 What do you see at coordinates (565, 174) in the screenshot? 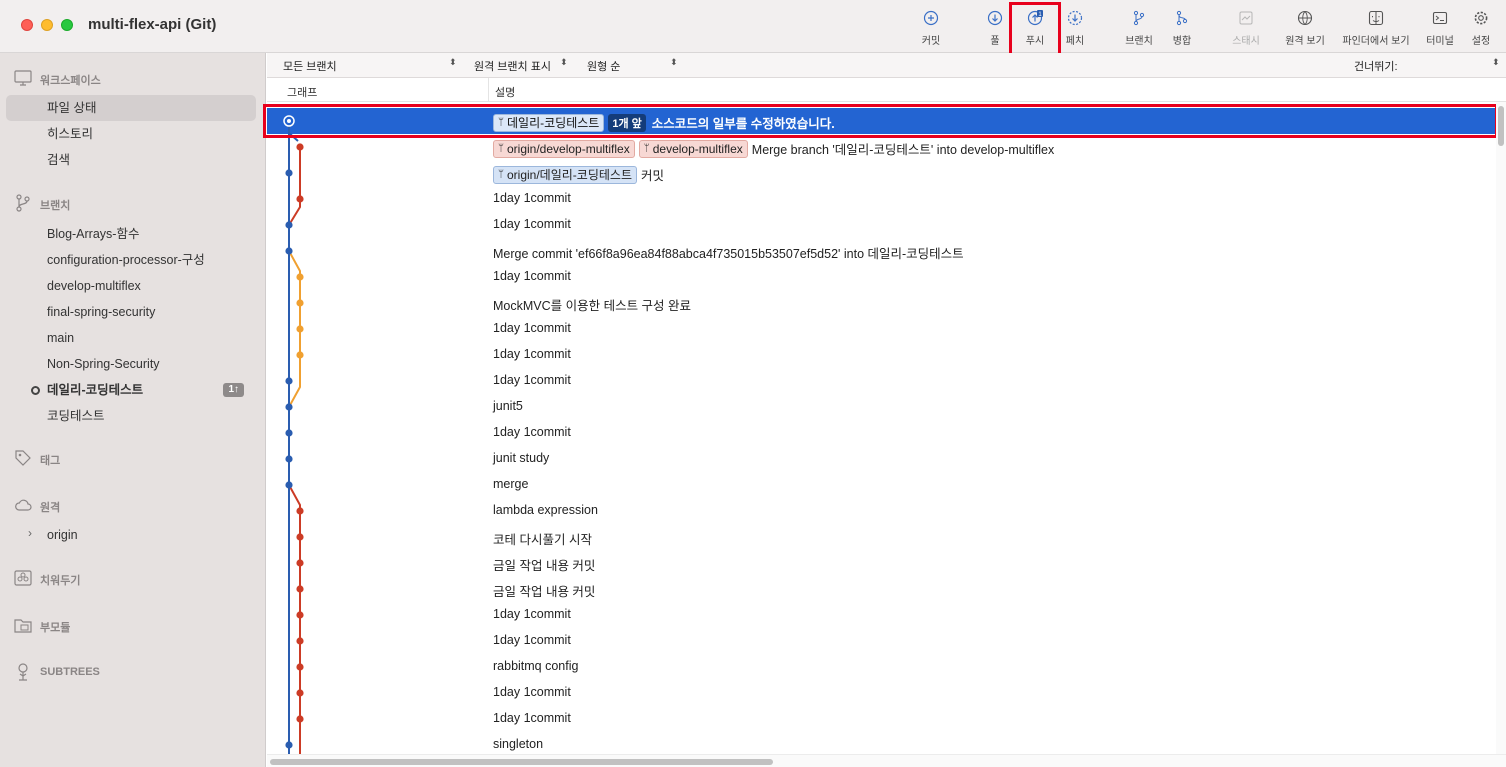
I see `branch-tag: ᛘ origin/데일리-코딩테스트` at bounding box center [565, 174].